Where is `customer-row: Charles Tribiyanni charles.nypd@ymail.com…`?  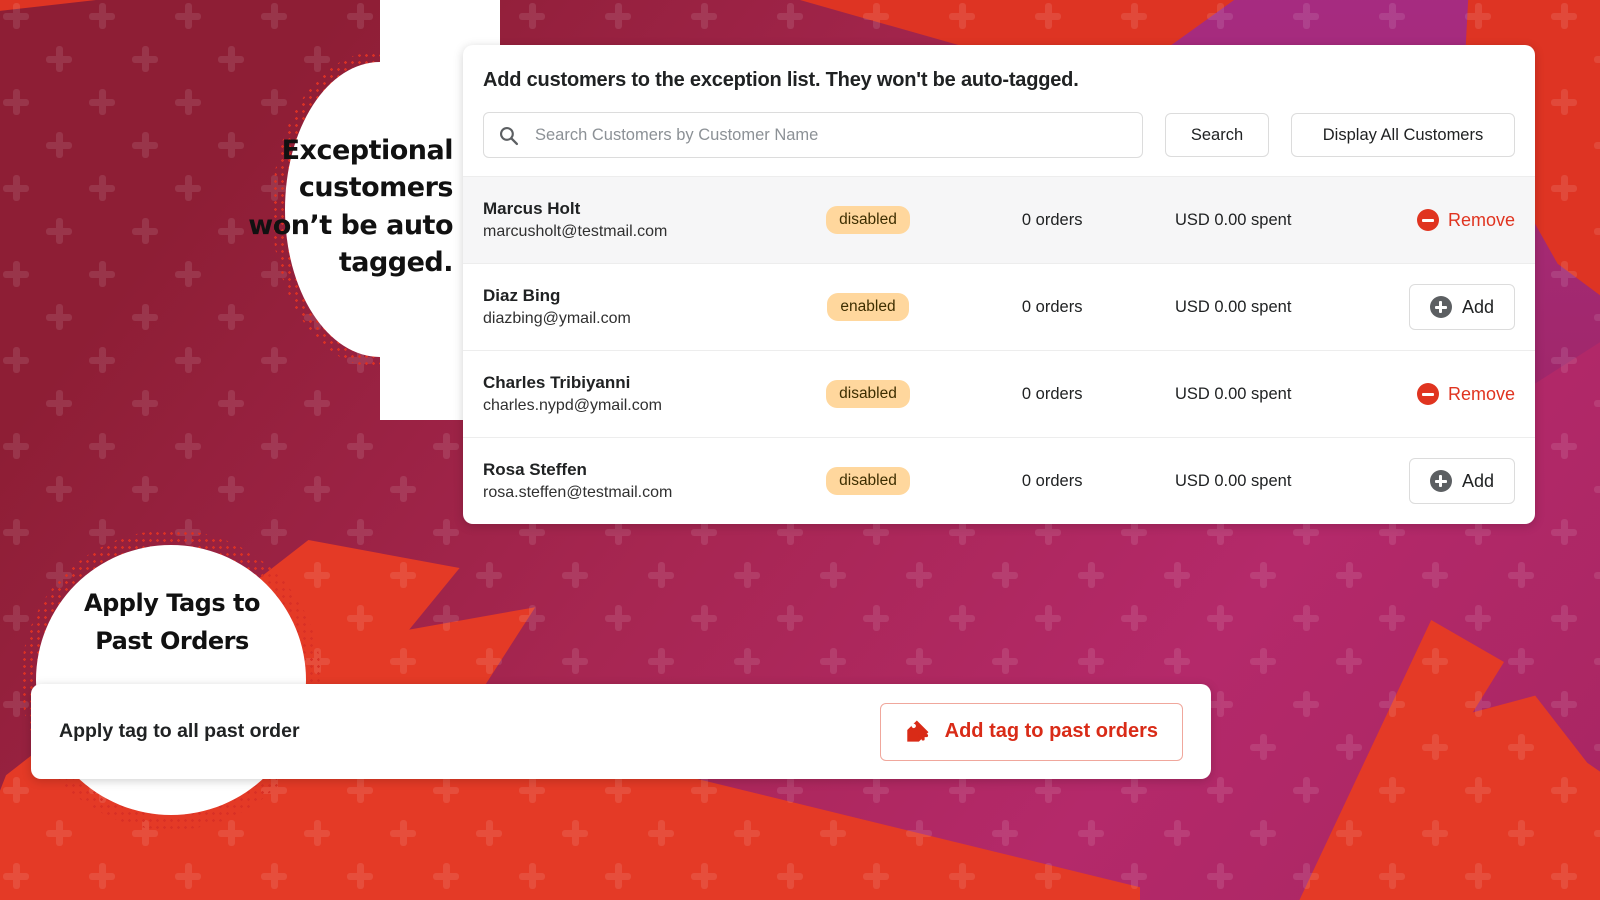 customer-row: Charles Tribiyanni charles.nypd@ymail.com… is located at coordinates (999, 393).